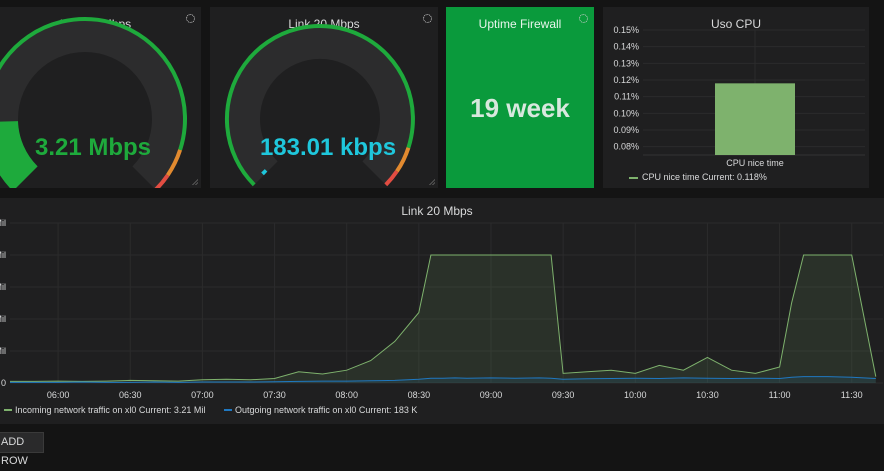 The height and width of the screenshot is (471, 884). What do you see at coordinates (626, 47) in the screenshot?
I see `y-tick-label: 0.14%` at bounding box center [626, 47].